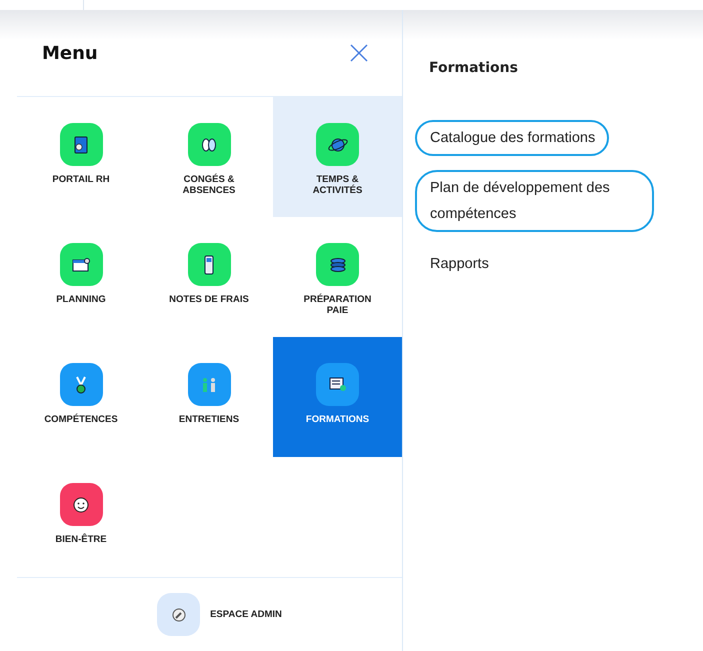  Describe the element at coordinates (81, 277) in the screenshot. I see `module-tile: PLANNING` at that location.